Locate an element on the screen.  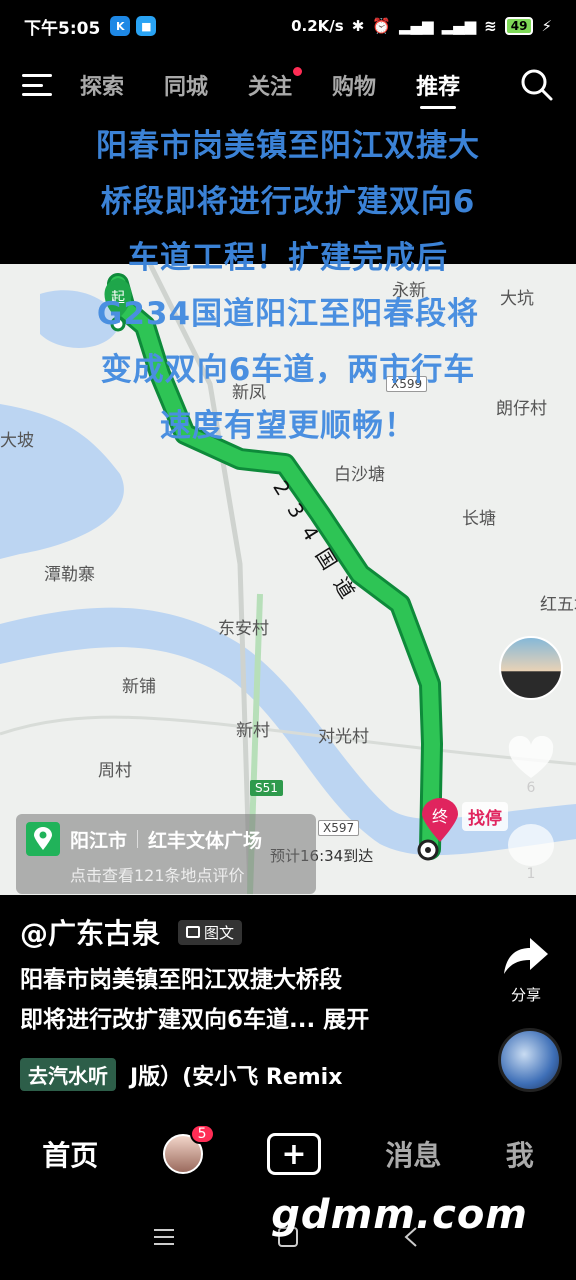
author-row: @广东古泉 图文 is located at coordinates (131, 932).